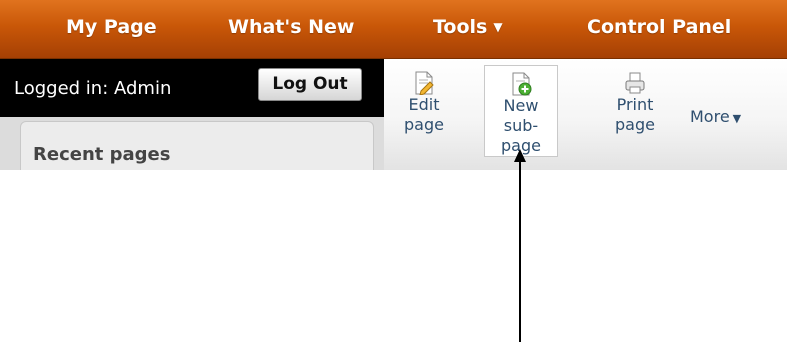  What do you see at coordinates (520, 245) in the screenshot?
I see `annotation-arrow` at bounding box center [520, 245].